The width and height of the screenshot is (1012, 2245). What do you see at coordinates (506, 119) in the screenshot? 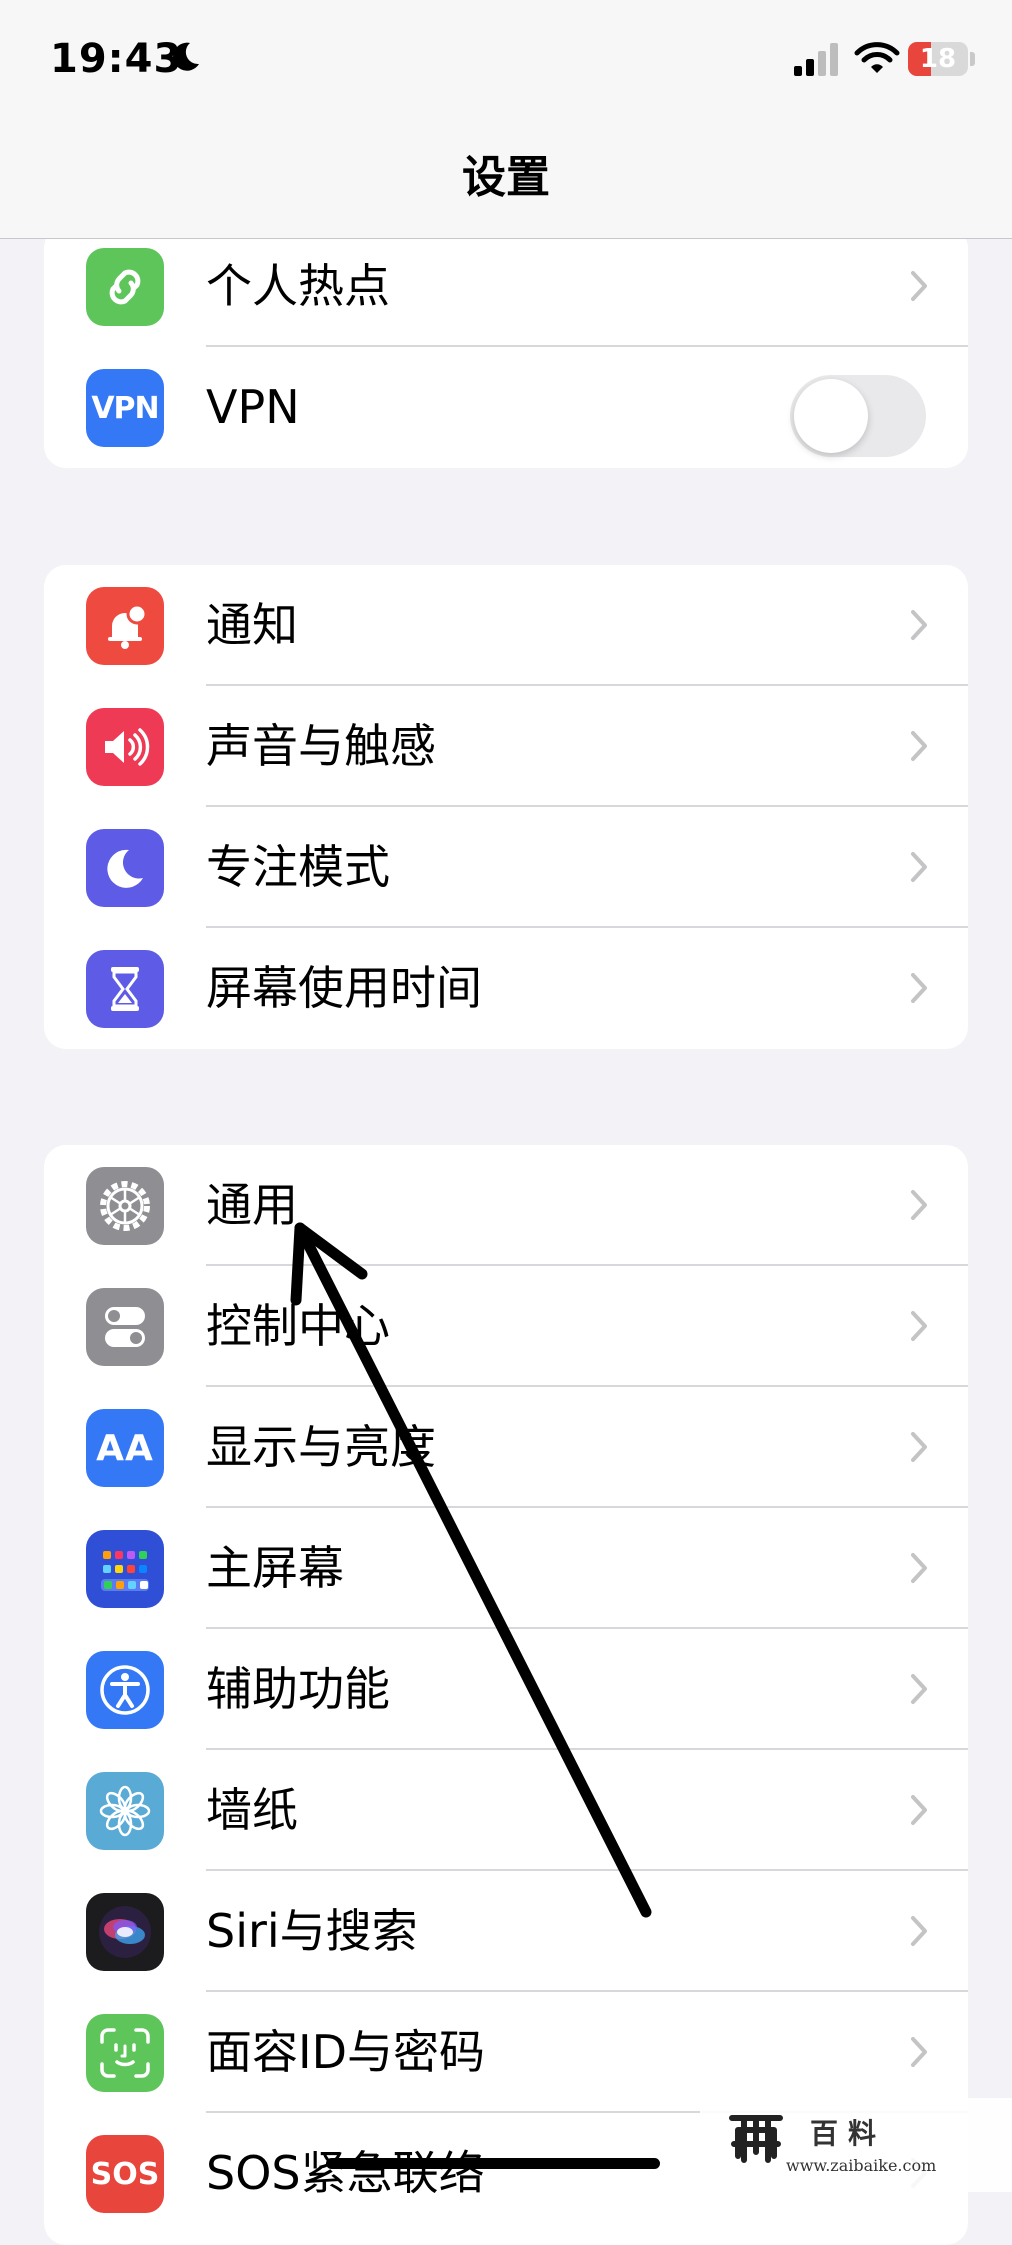
I see `top-bar: 19:43 18 设置` at bounding box center [506, 119].